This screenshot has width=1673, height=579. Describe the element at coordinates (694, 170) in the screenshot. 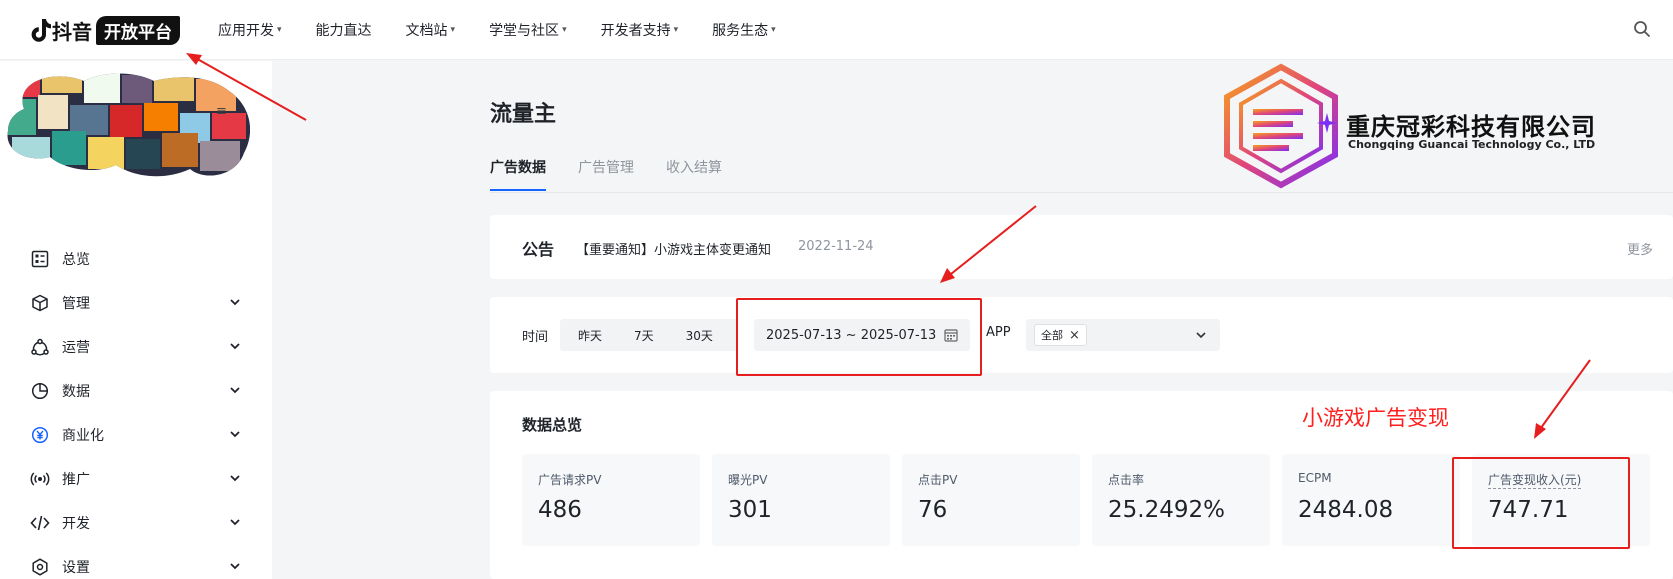

I see `tab-revenue-settlement: 收入结算` at that location.